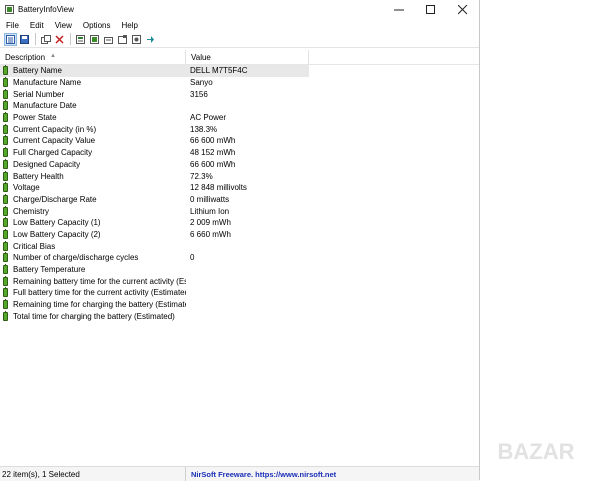 The width and height of the screenshot is (593, 481). What do you see at coordinates (210, 199) in the screenshot?
I see `value-cell: 0 milliwatts` at bounding box center [210, 199].